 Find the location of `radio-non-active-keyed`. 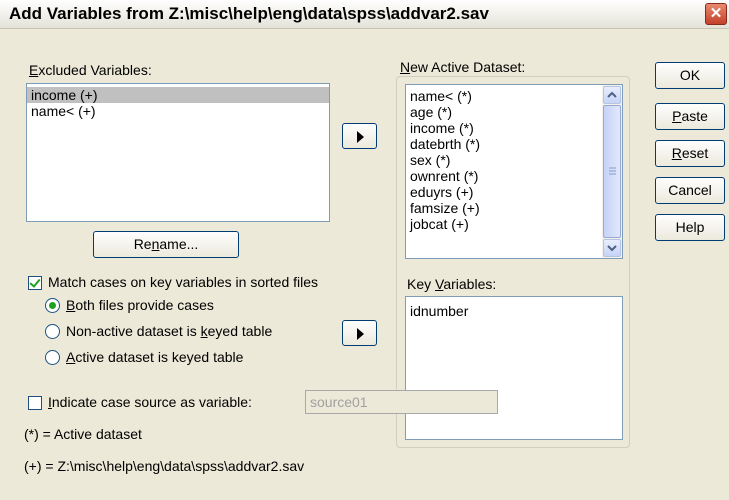

radio-non-active-keyed is located at coordinates (52, 331).